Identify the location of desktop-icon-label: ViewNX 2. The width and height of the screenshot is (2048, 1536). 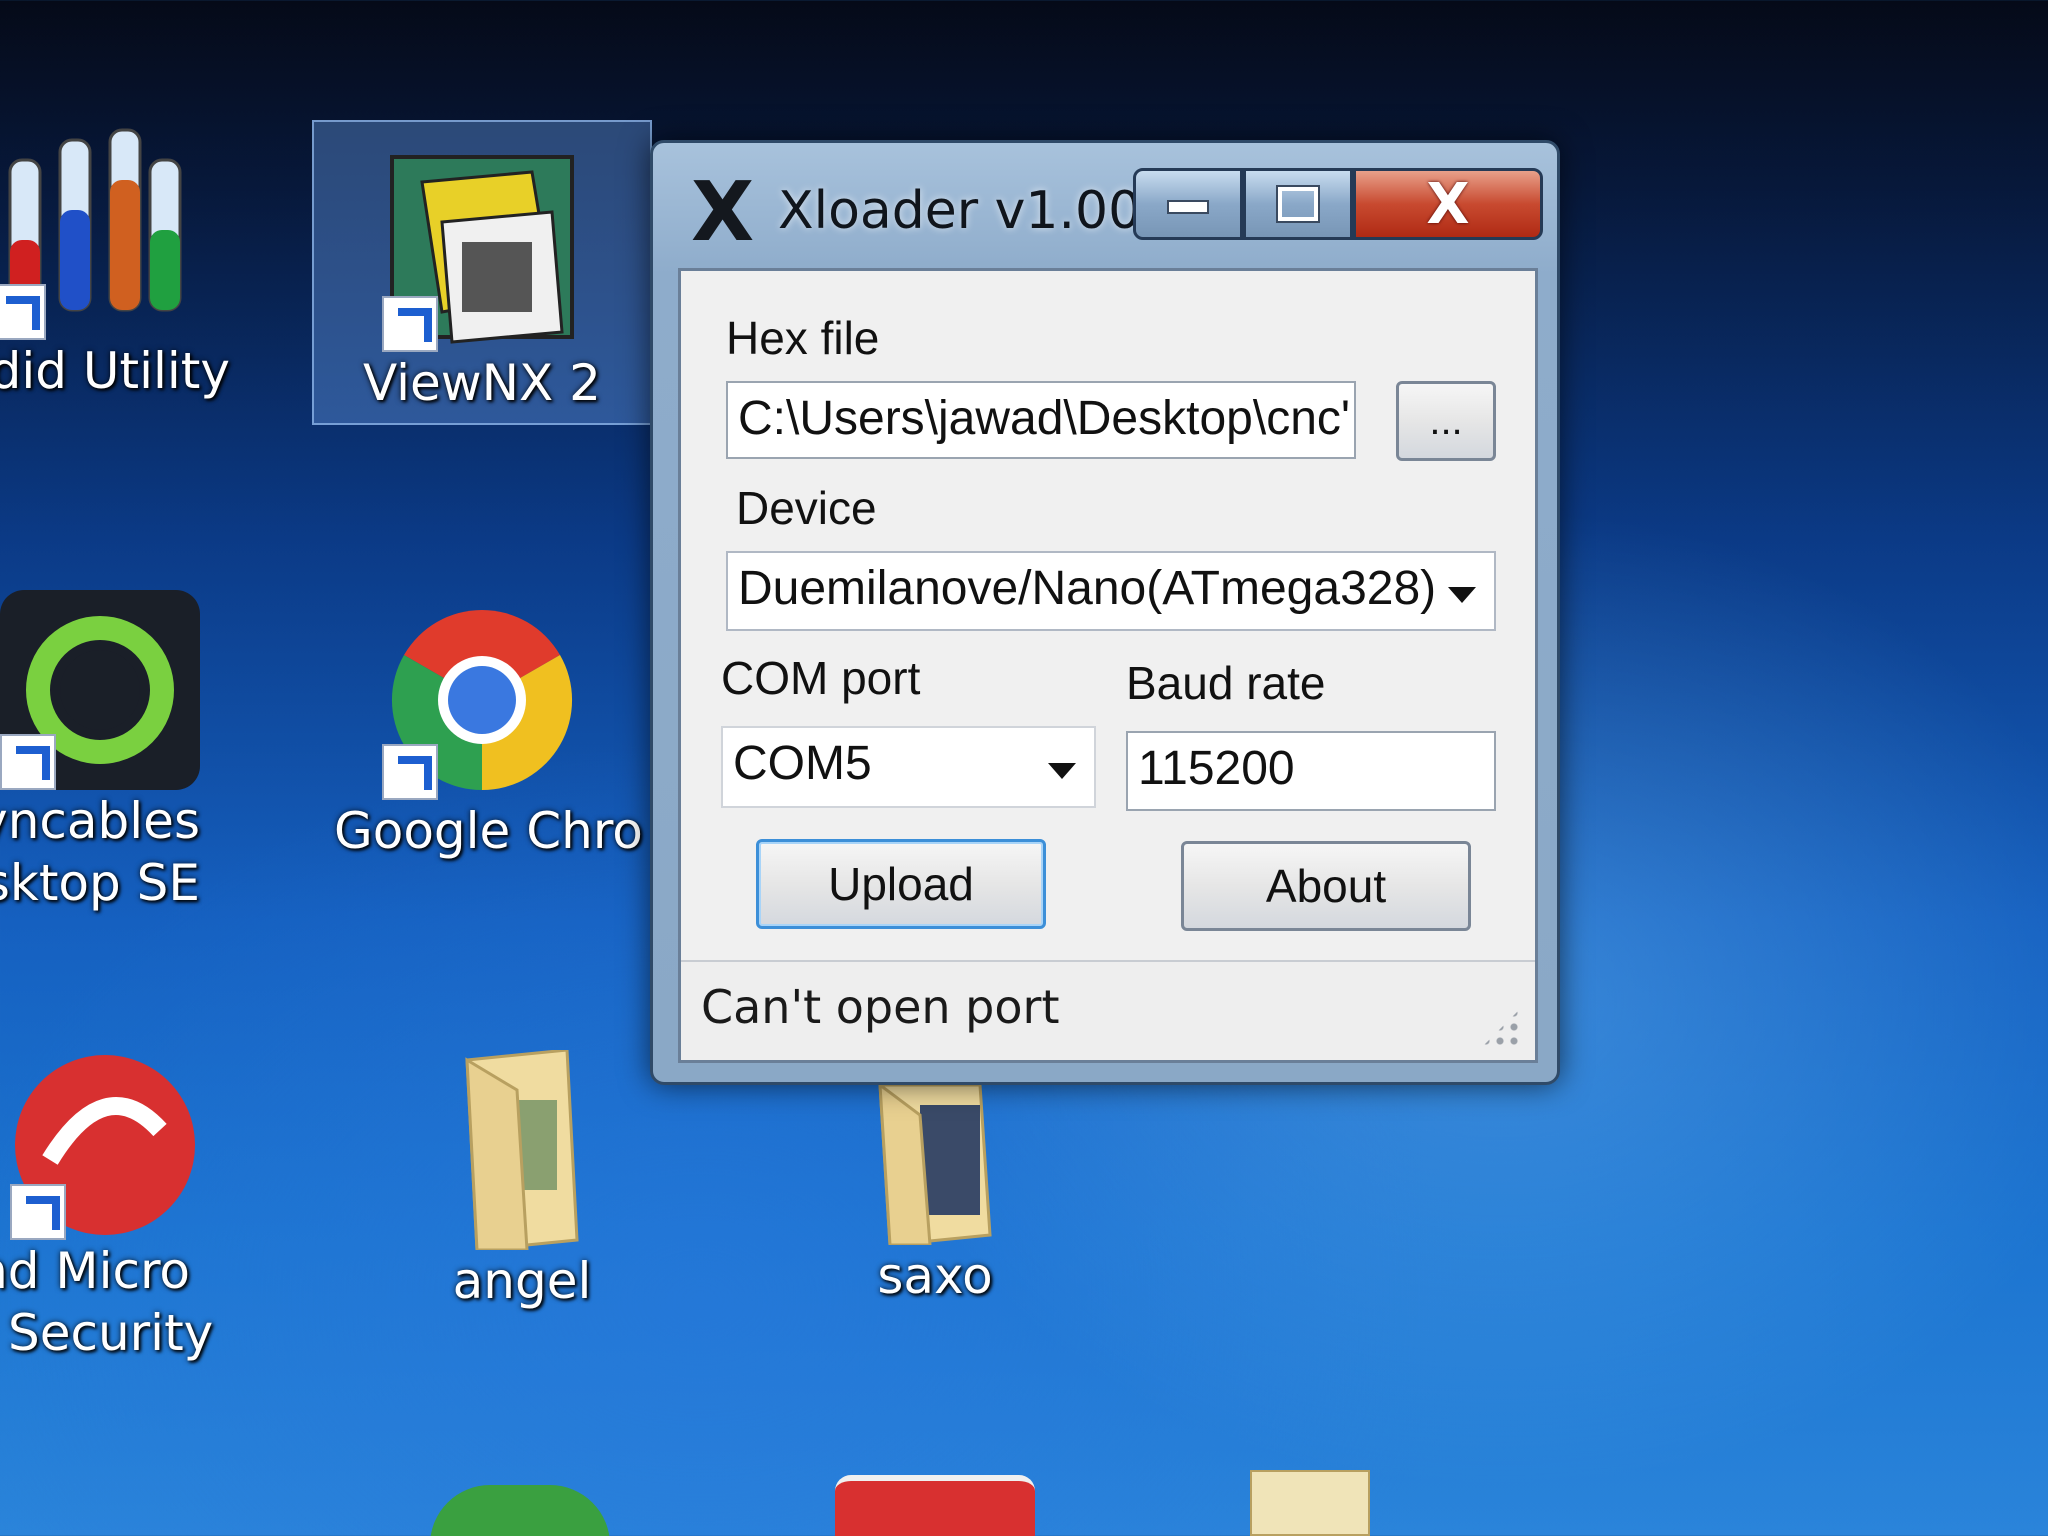
(481, 383).